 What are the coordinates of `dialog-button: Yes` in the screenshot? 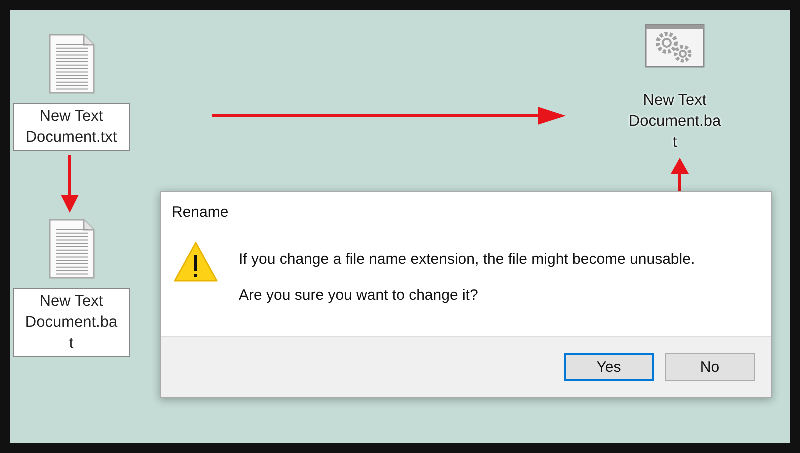 It's located at (609, 367).